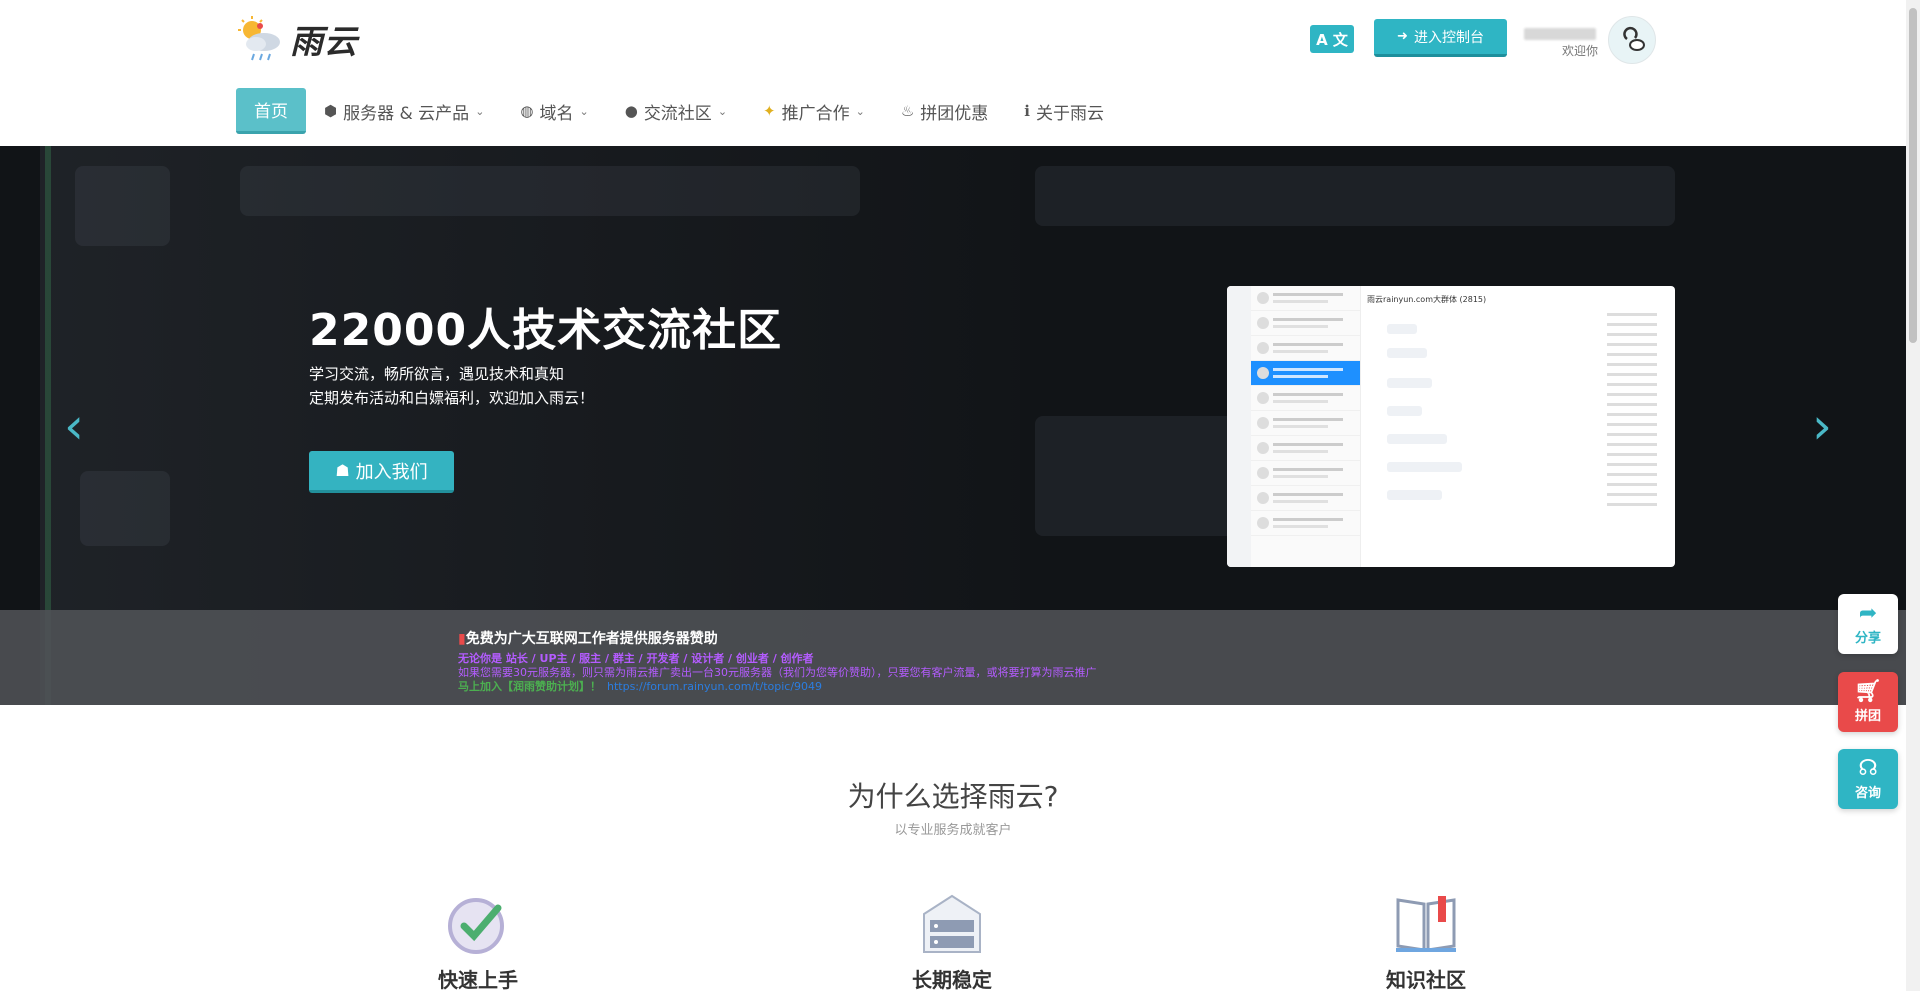 The image size is (1920, 991). Describe the element at coordinates (406, 113) in the screenshot. I see `nav-label: 服务器 & 云产品` at that location.